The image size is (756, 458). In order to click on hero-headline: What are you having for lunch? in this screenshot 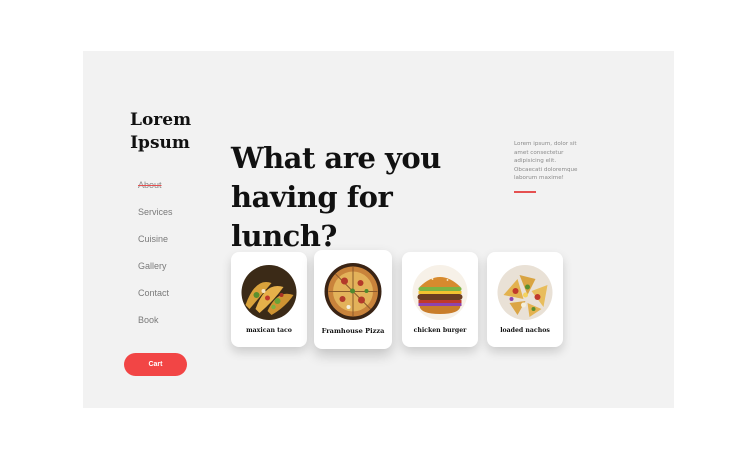, I will do `click(361, 197)`.